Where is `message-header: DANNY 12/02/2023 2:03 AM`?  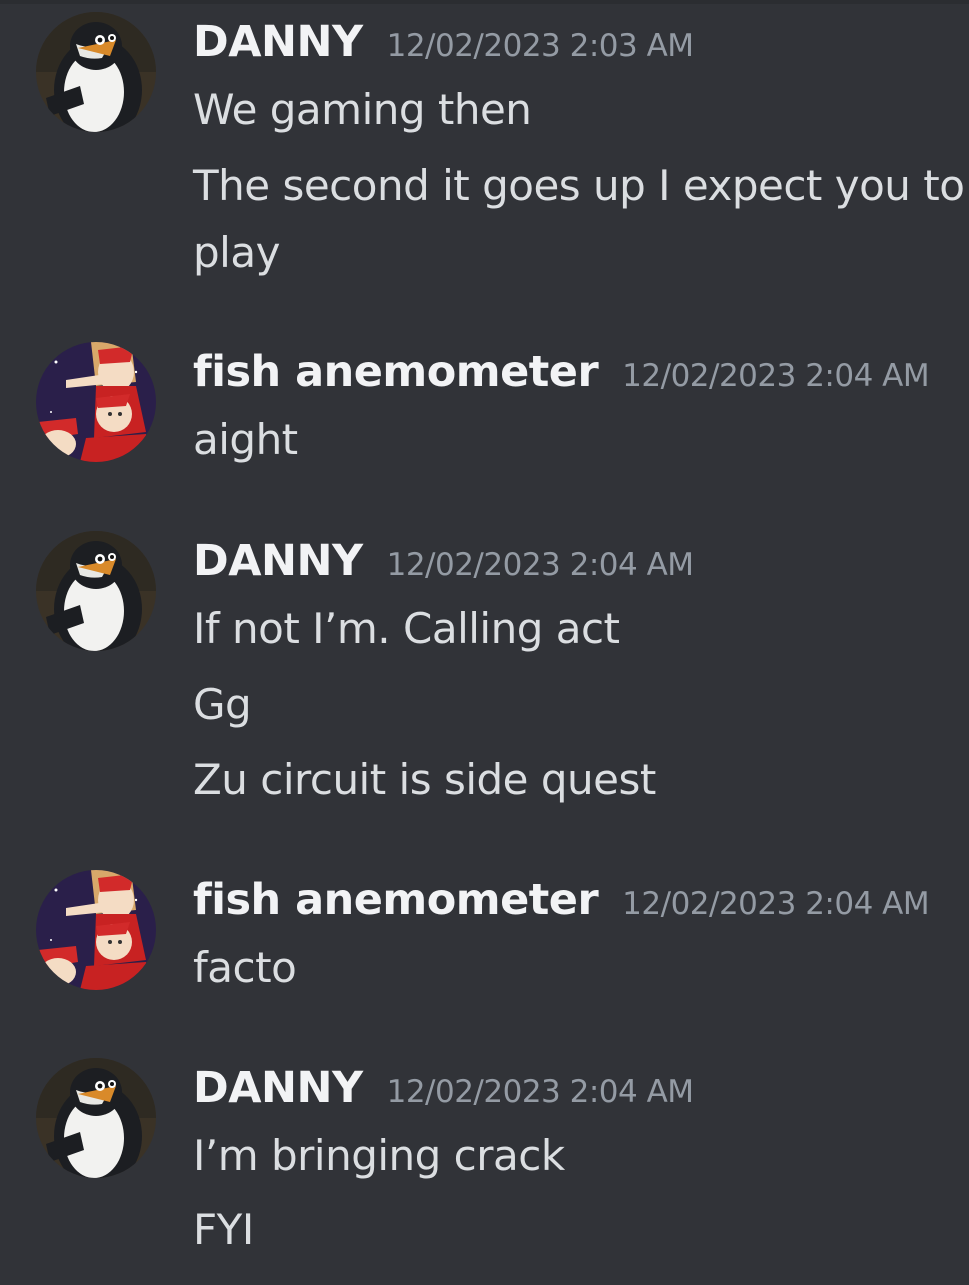
message-header: DANNY 12/02/2023 2:03 AM is located at coordinates (443, 42).